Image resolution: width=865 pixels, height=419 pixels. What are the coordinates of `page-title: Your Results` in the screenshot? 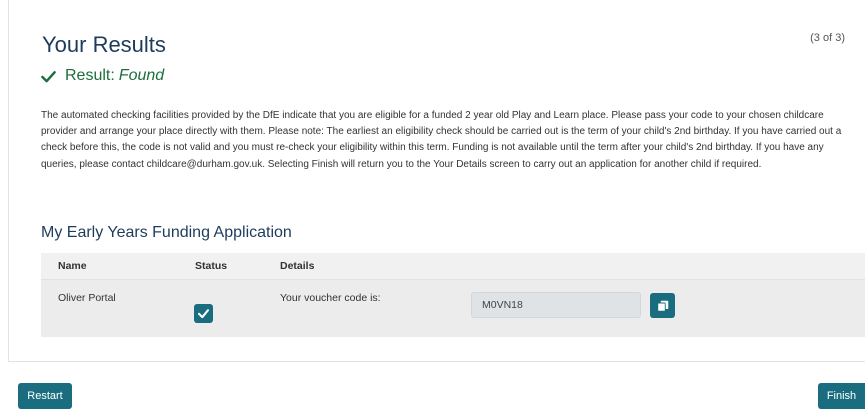 It's located at (104, 44).